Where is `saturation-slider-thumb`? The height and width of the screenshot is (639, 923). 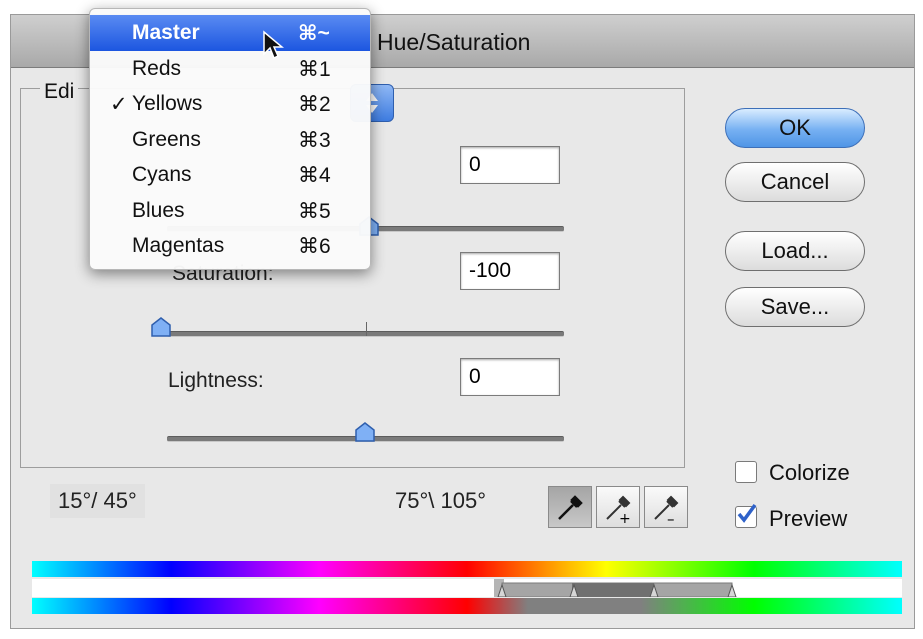
saturation-slider-thumb is located at coordinates (161, 327).